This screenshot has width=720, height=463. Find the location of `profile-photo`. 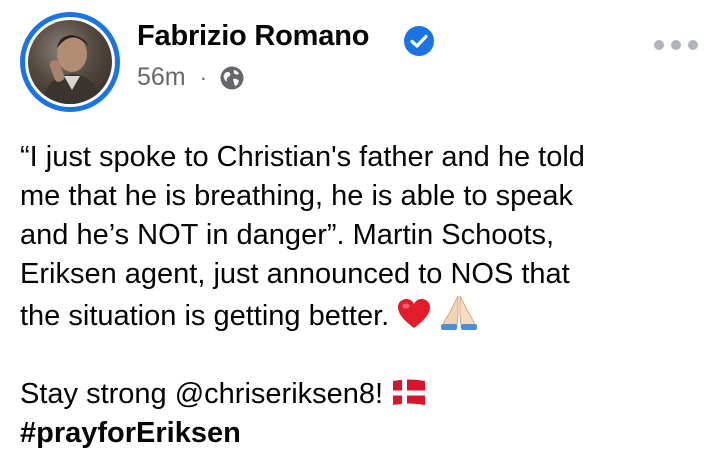

profile-photo is located at coordinates (70, 62).